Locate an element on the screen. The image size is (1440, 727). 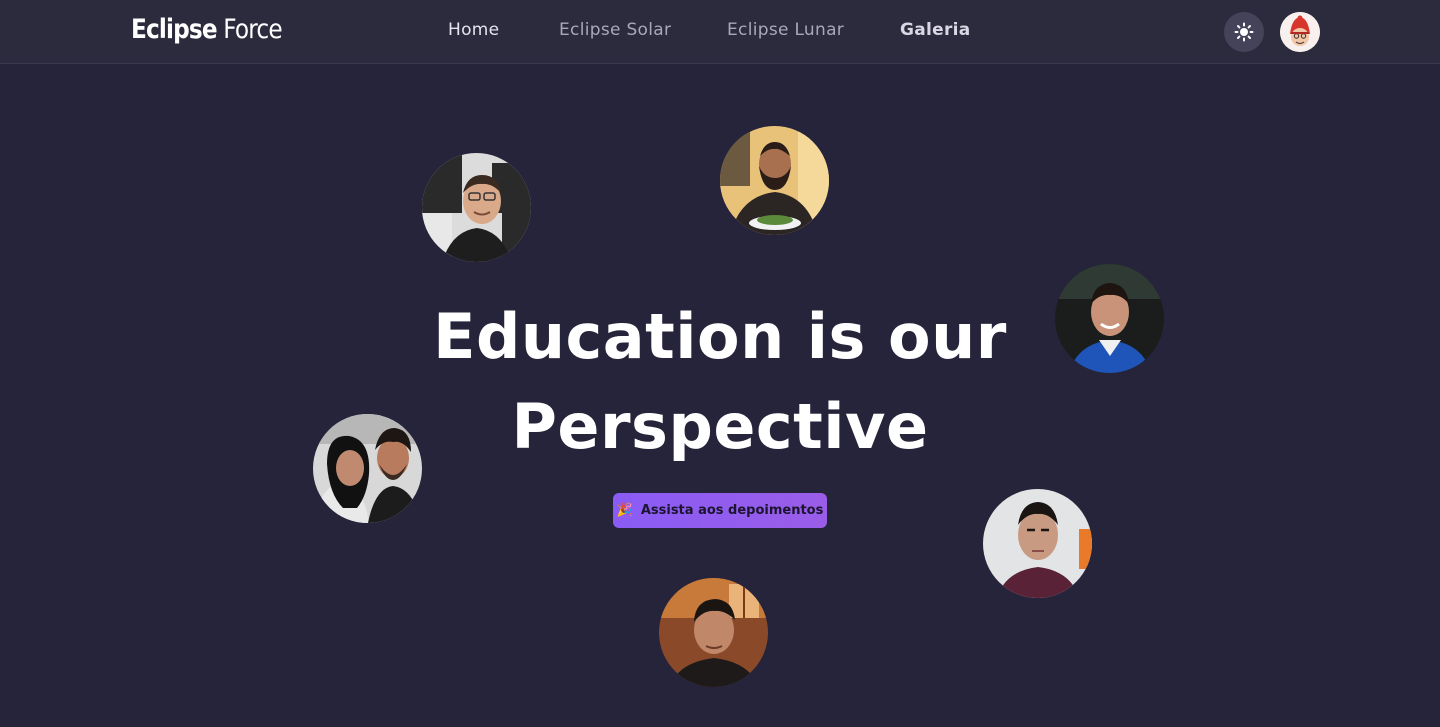
hero-title-line-2: Perspective is located at coordinates (720, 426).